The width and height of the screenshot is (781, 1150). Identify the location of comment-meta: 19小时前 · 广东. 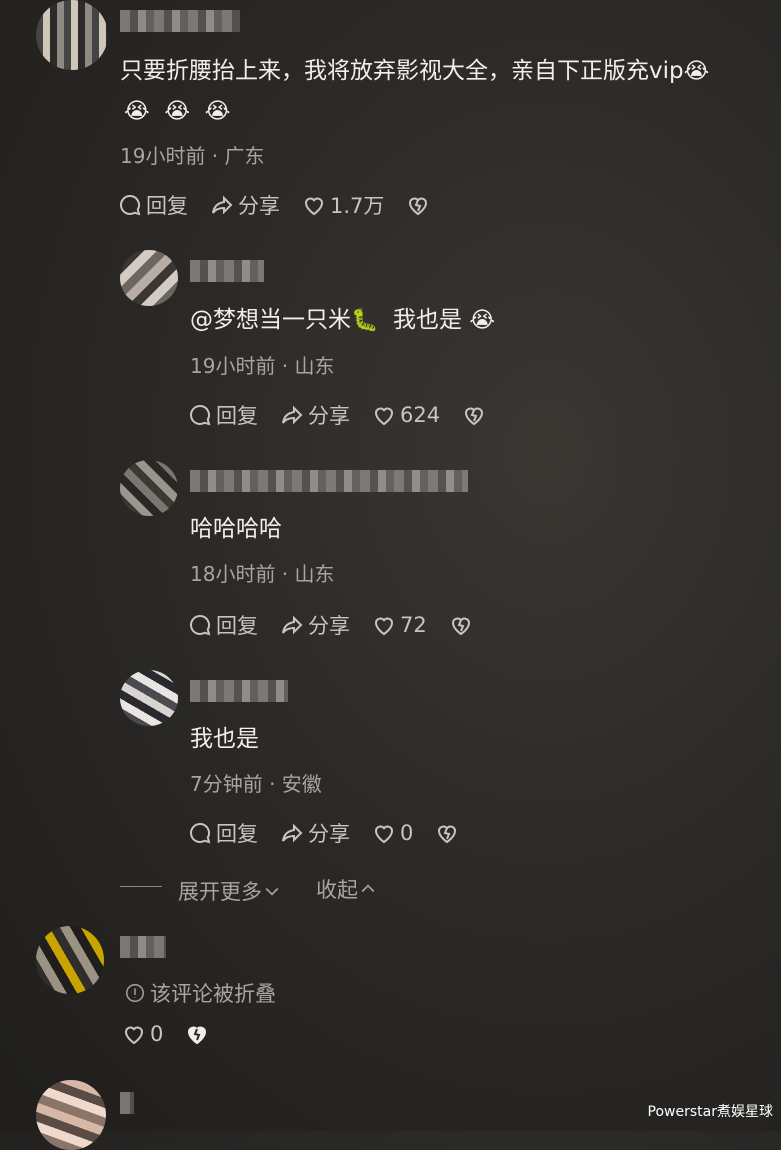
(192, 156).